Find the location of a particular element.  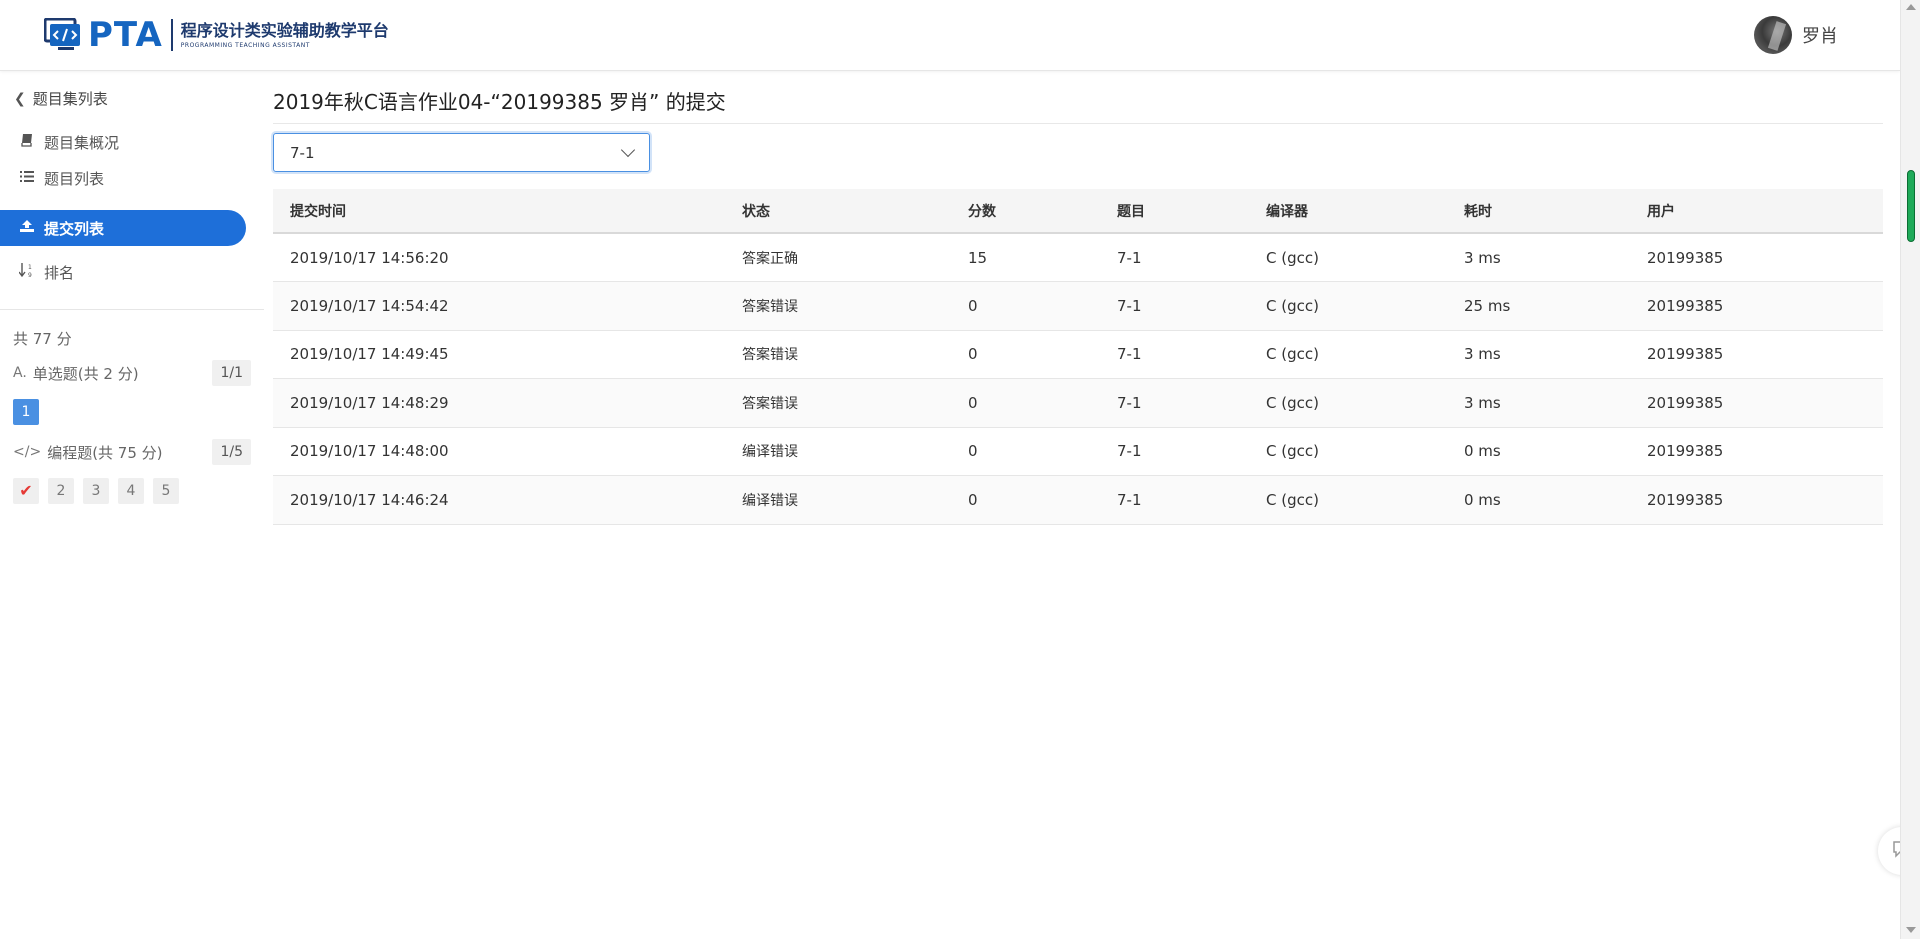

column-header-compiler: 编译器 is located at coordinates (1348, 211).